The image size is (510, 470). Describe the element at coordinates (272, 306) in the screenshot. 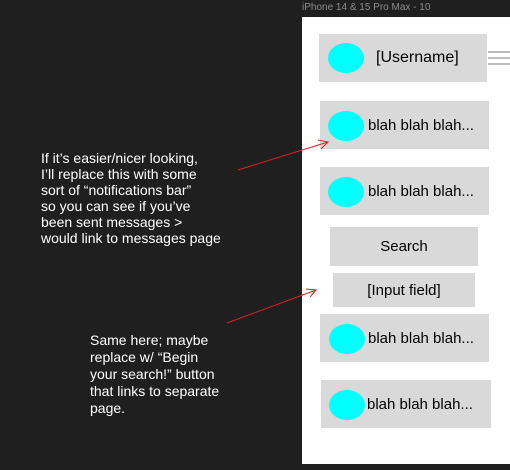

I see `arrow-to-search` at that location.